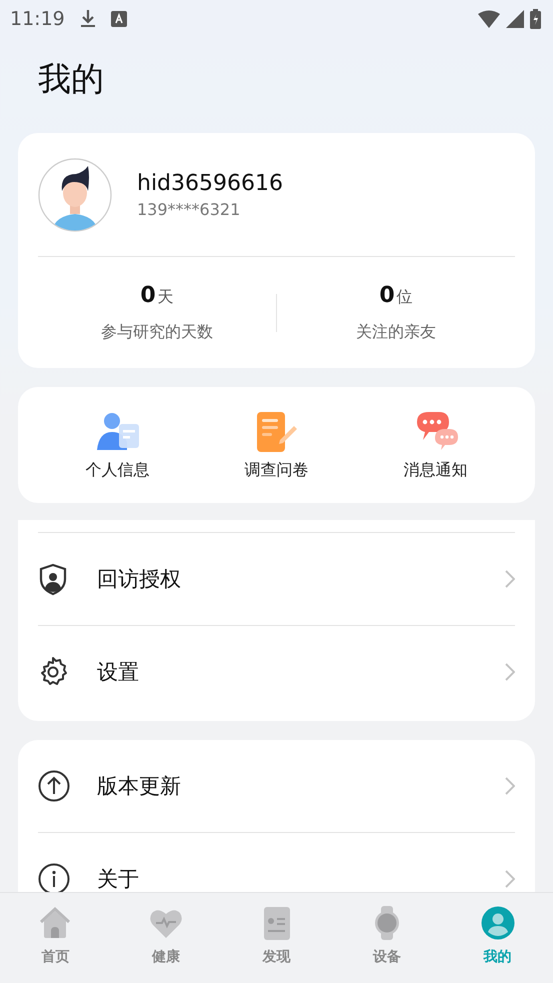 This screenshot has height=983, width=553. I want to click on wifi-icon, so click(489, 19).